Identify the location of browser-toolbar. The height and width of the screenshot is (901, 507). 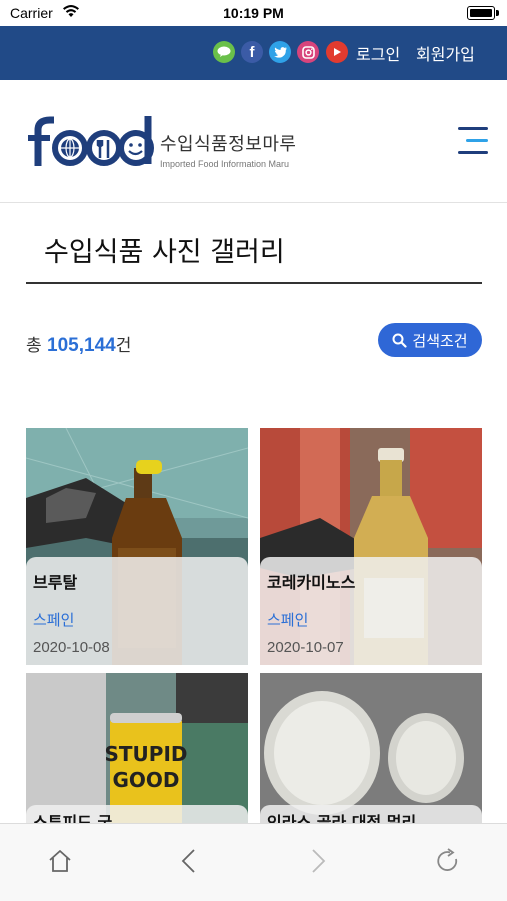
(253, 862).